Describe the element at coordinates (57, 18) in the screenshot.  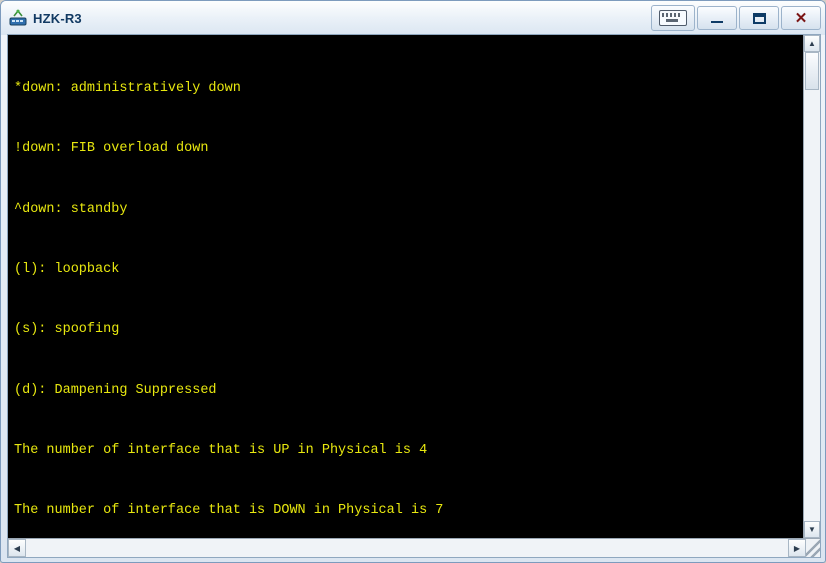
I see `window-title: HZK-R3` at that location.